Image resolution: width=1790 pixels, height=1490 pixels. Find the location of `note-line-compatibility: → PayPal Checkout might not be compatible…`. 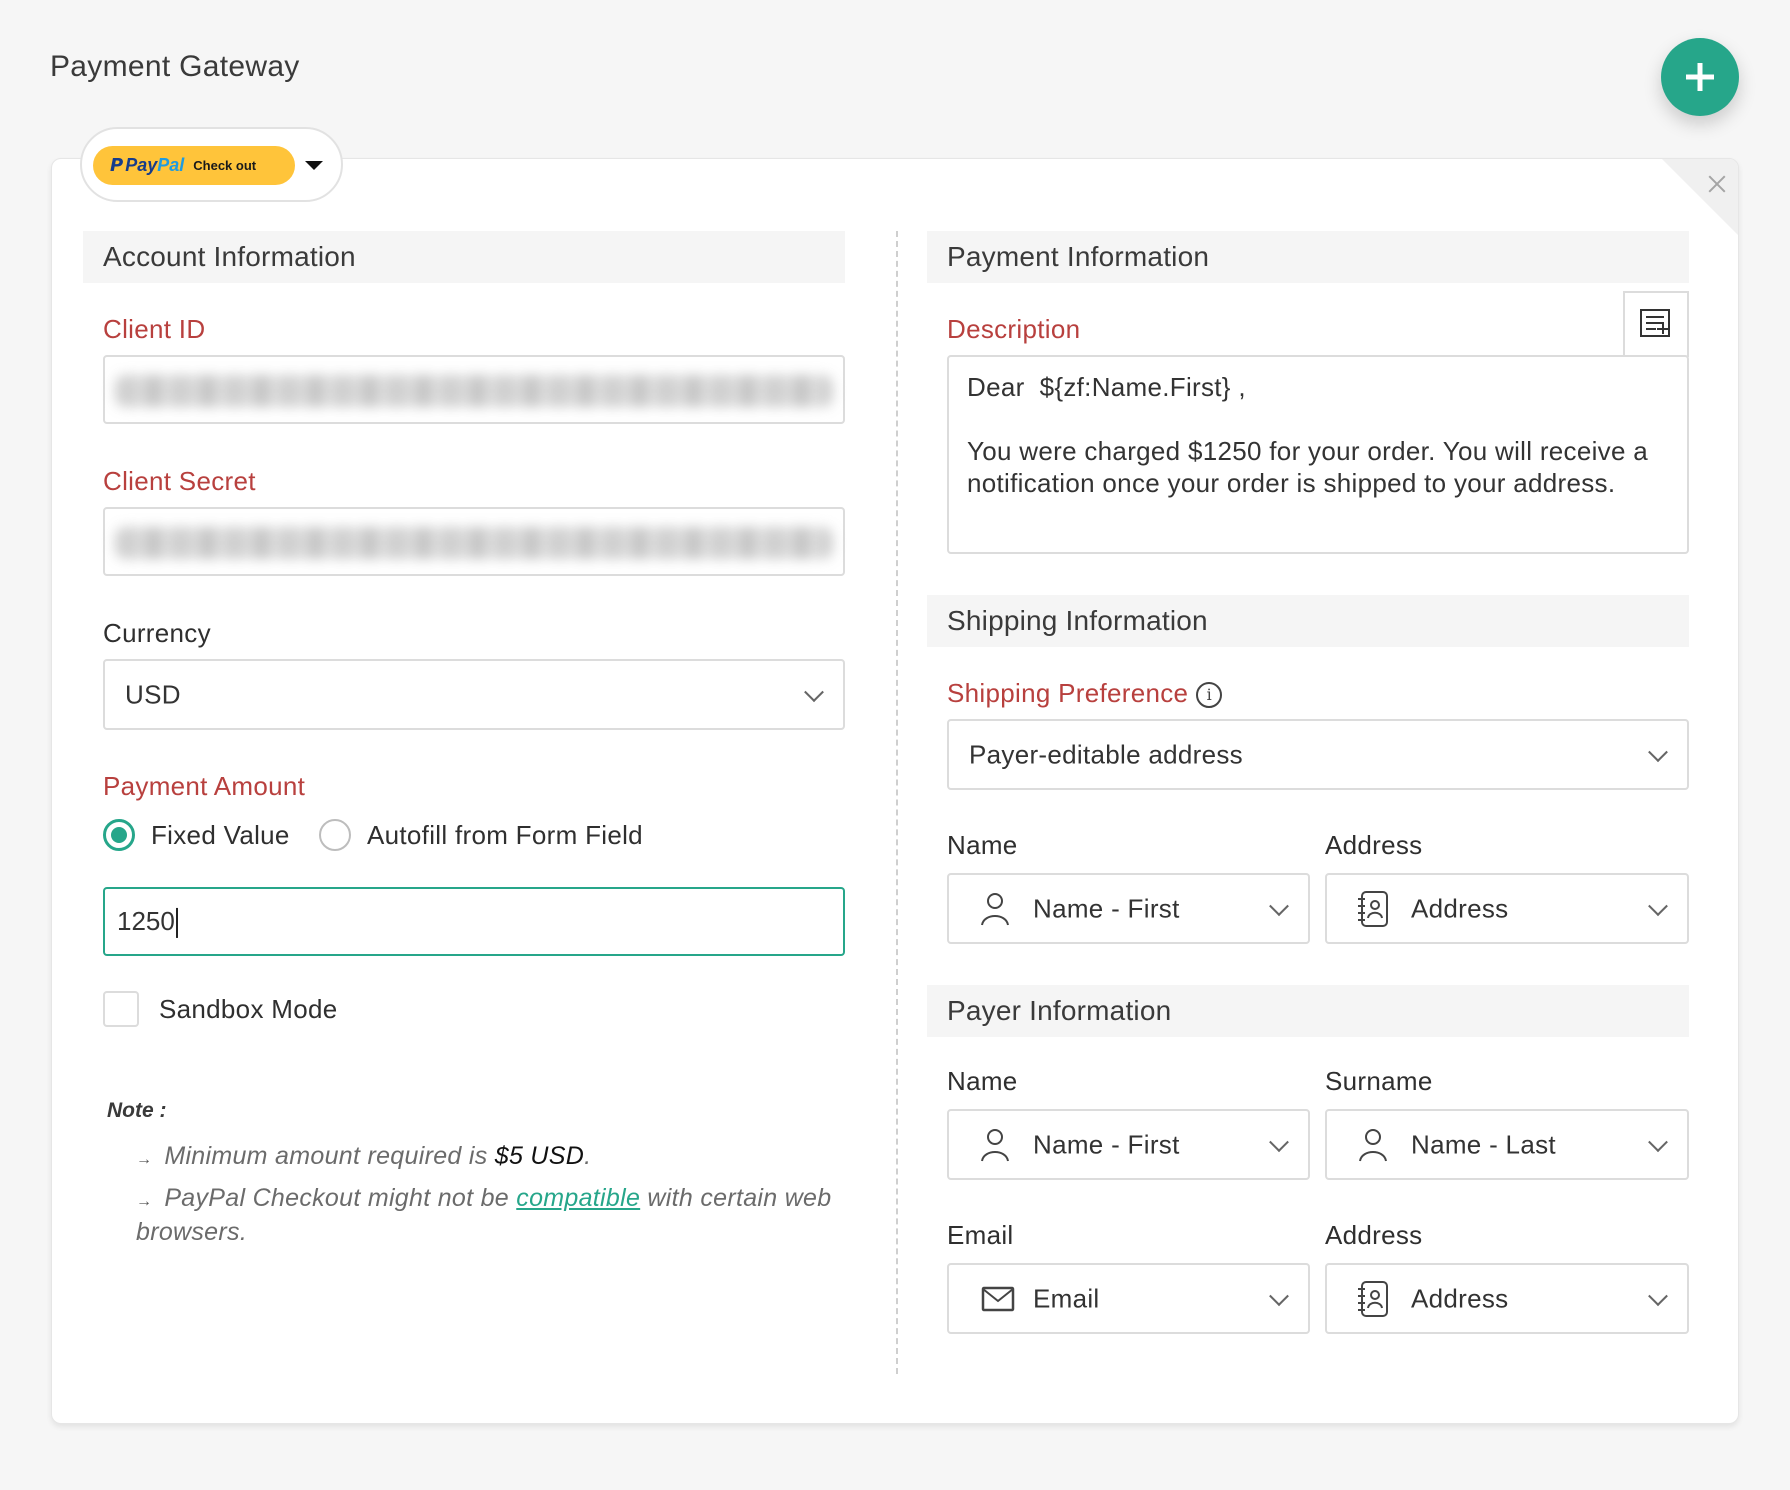

note-line-compatibility: → PayPal Checkout might not be compatible… is located at coordinates (484, 1215).